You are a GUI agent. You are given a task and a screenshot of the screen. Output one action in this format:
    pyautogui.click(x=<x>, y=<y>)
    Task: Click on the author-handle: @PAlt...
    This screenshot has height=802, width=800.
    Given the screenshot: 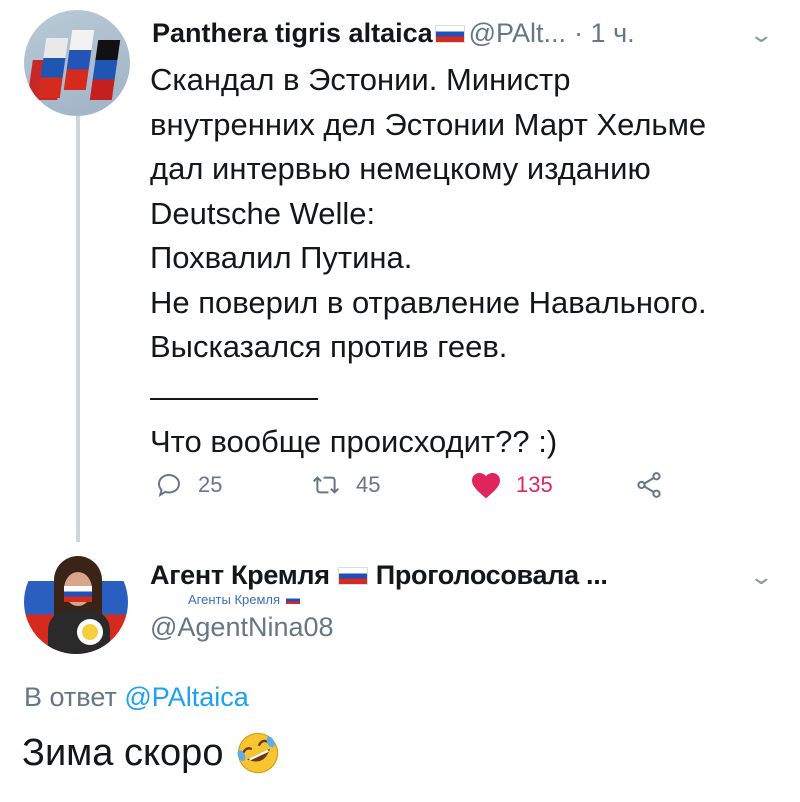 What is the action you would take?
    pyautogui.click(x=517, y=33)
    